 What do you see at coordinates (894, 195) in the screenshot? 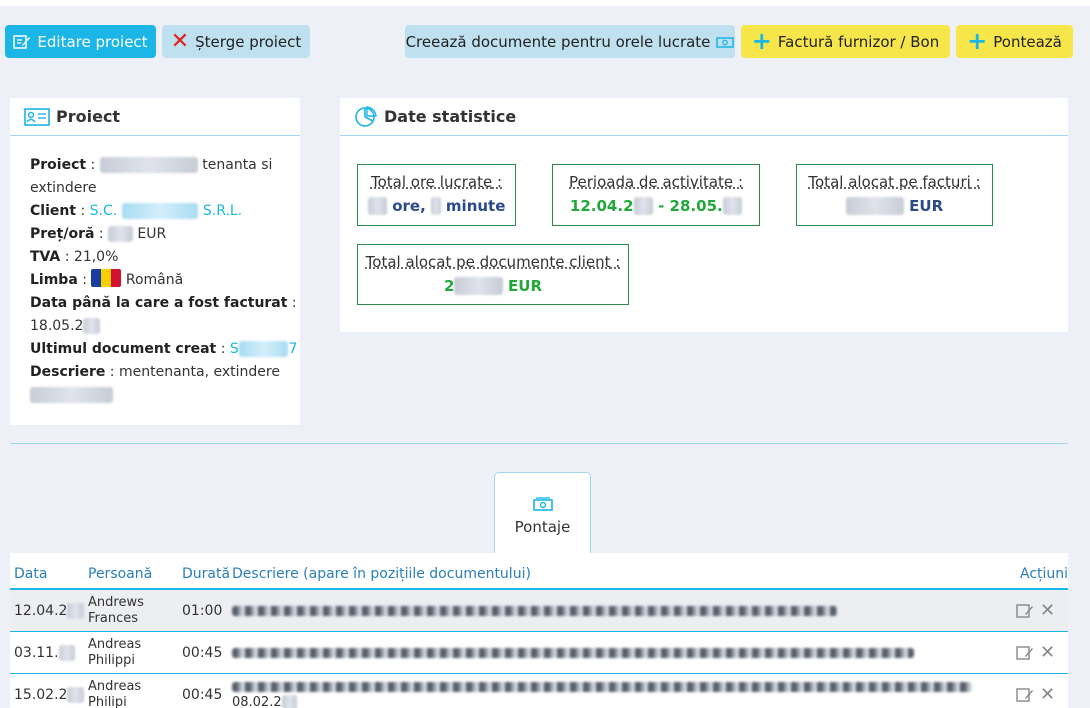
I see `invoices-total-box: Total alocat pe facturi : xxxxxx EUR` at bounding box center [894, 195].